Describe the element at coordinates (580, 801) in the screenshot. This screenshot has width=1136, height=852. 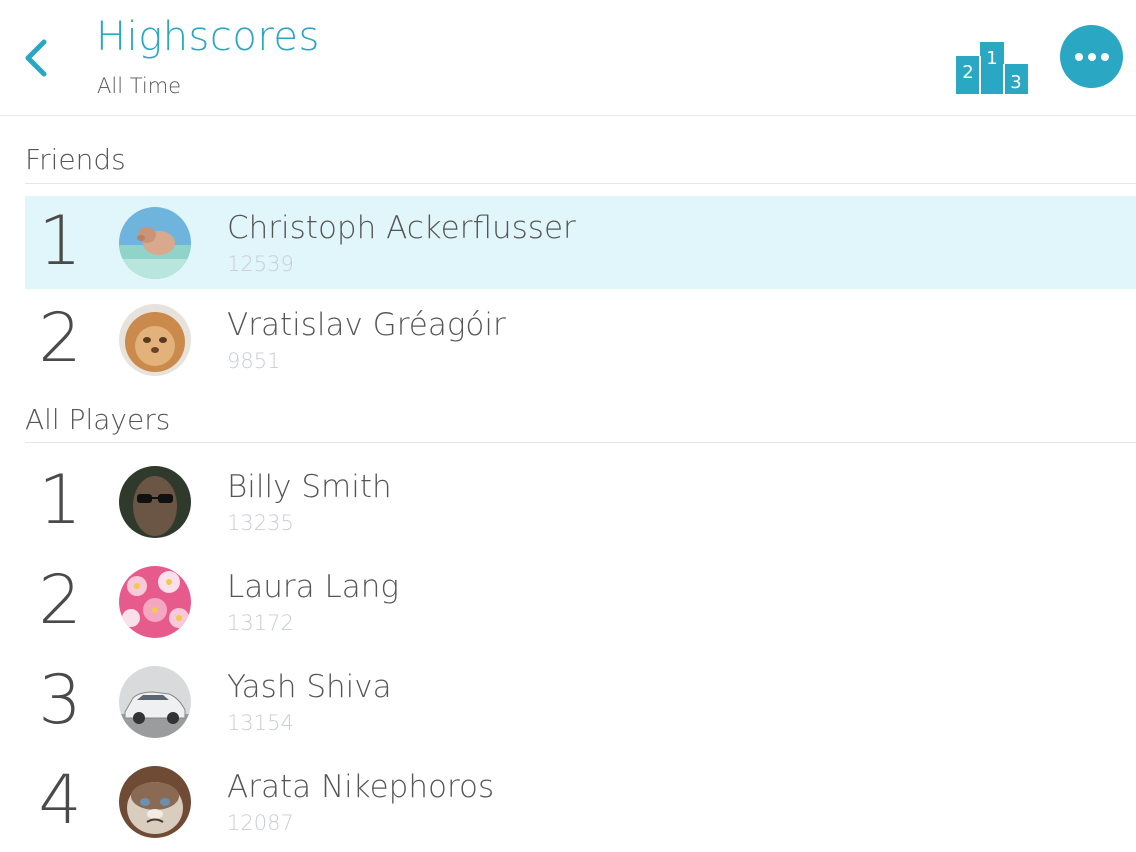
I see `leaderboard-row: 4 Arata Nikephoros 12087` at that location.